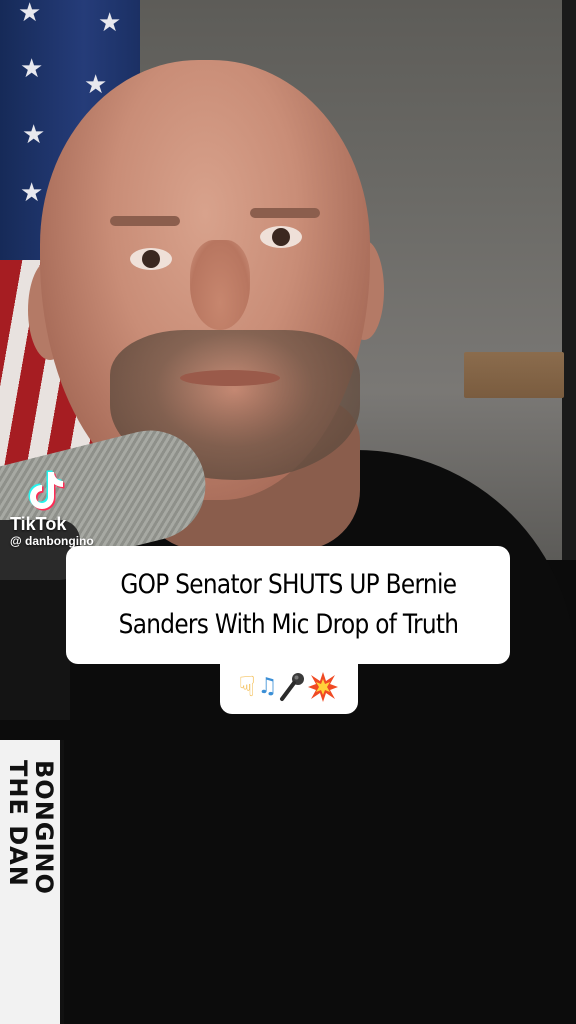 This screenshot has width=576, height=1024. Describe the element at coordinates (292, 687) in the screenshot. I see `microphone-icon` at that location.